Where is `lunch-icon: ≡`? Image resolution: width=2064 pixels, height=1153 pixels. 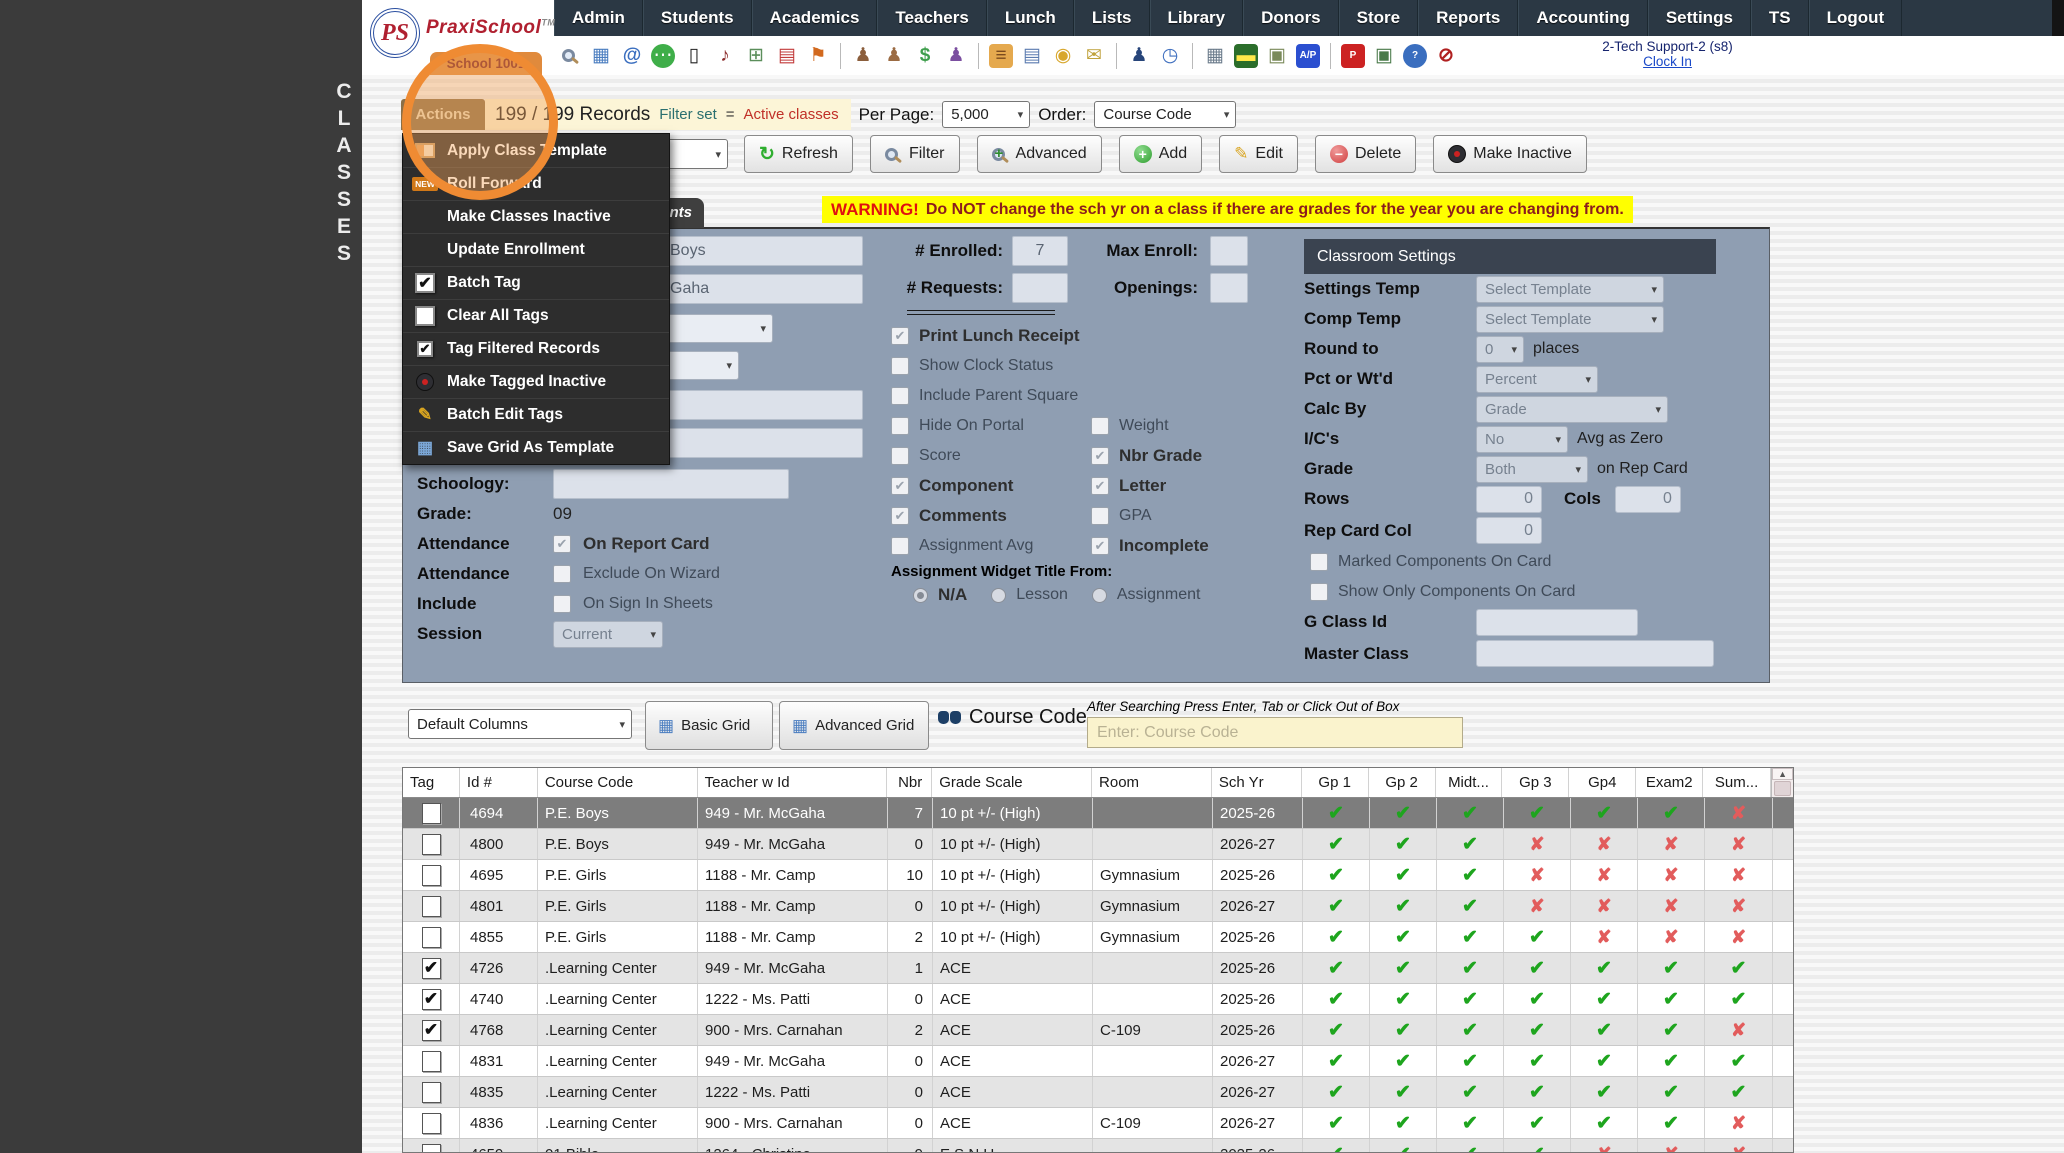
lunch-icon: ≡ is located at coordinates (1001, 55).